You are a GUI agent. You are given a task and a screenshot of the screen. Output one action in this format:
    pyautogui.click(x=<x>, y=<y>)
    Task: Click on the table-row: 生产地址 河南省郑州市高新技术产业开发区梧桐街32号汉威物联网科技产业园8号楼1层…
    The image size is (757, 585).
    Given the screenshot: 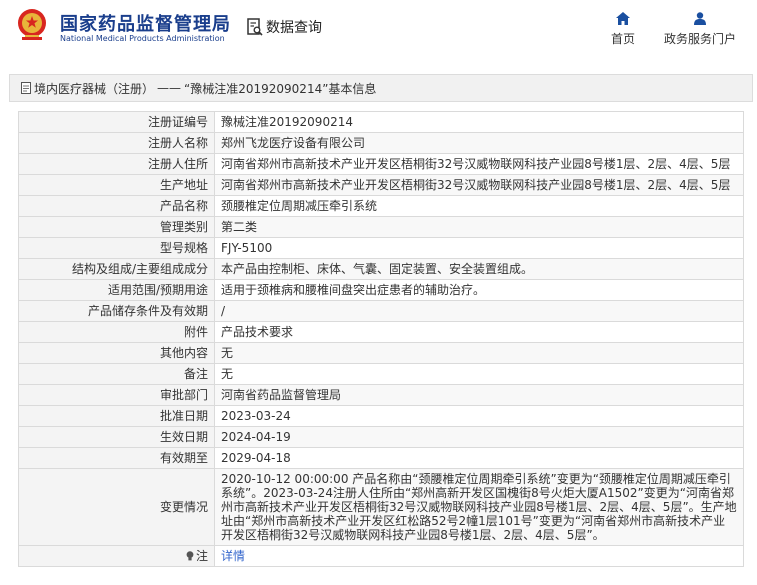 What is the action you would take?
    pyautogui.click(x=381, y=185)
    